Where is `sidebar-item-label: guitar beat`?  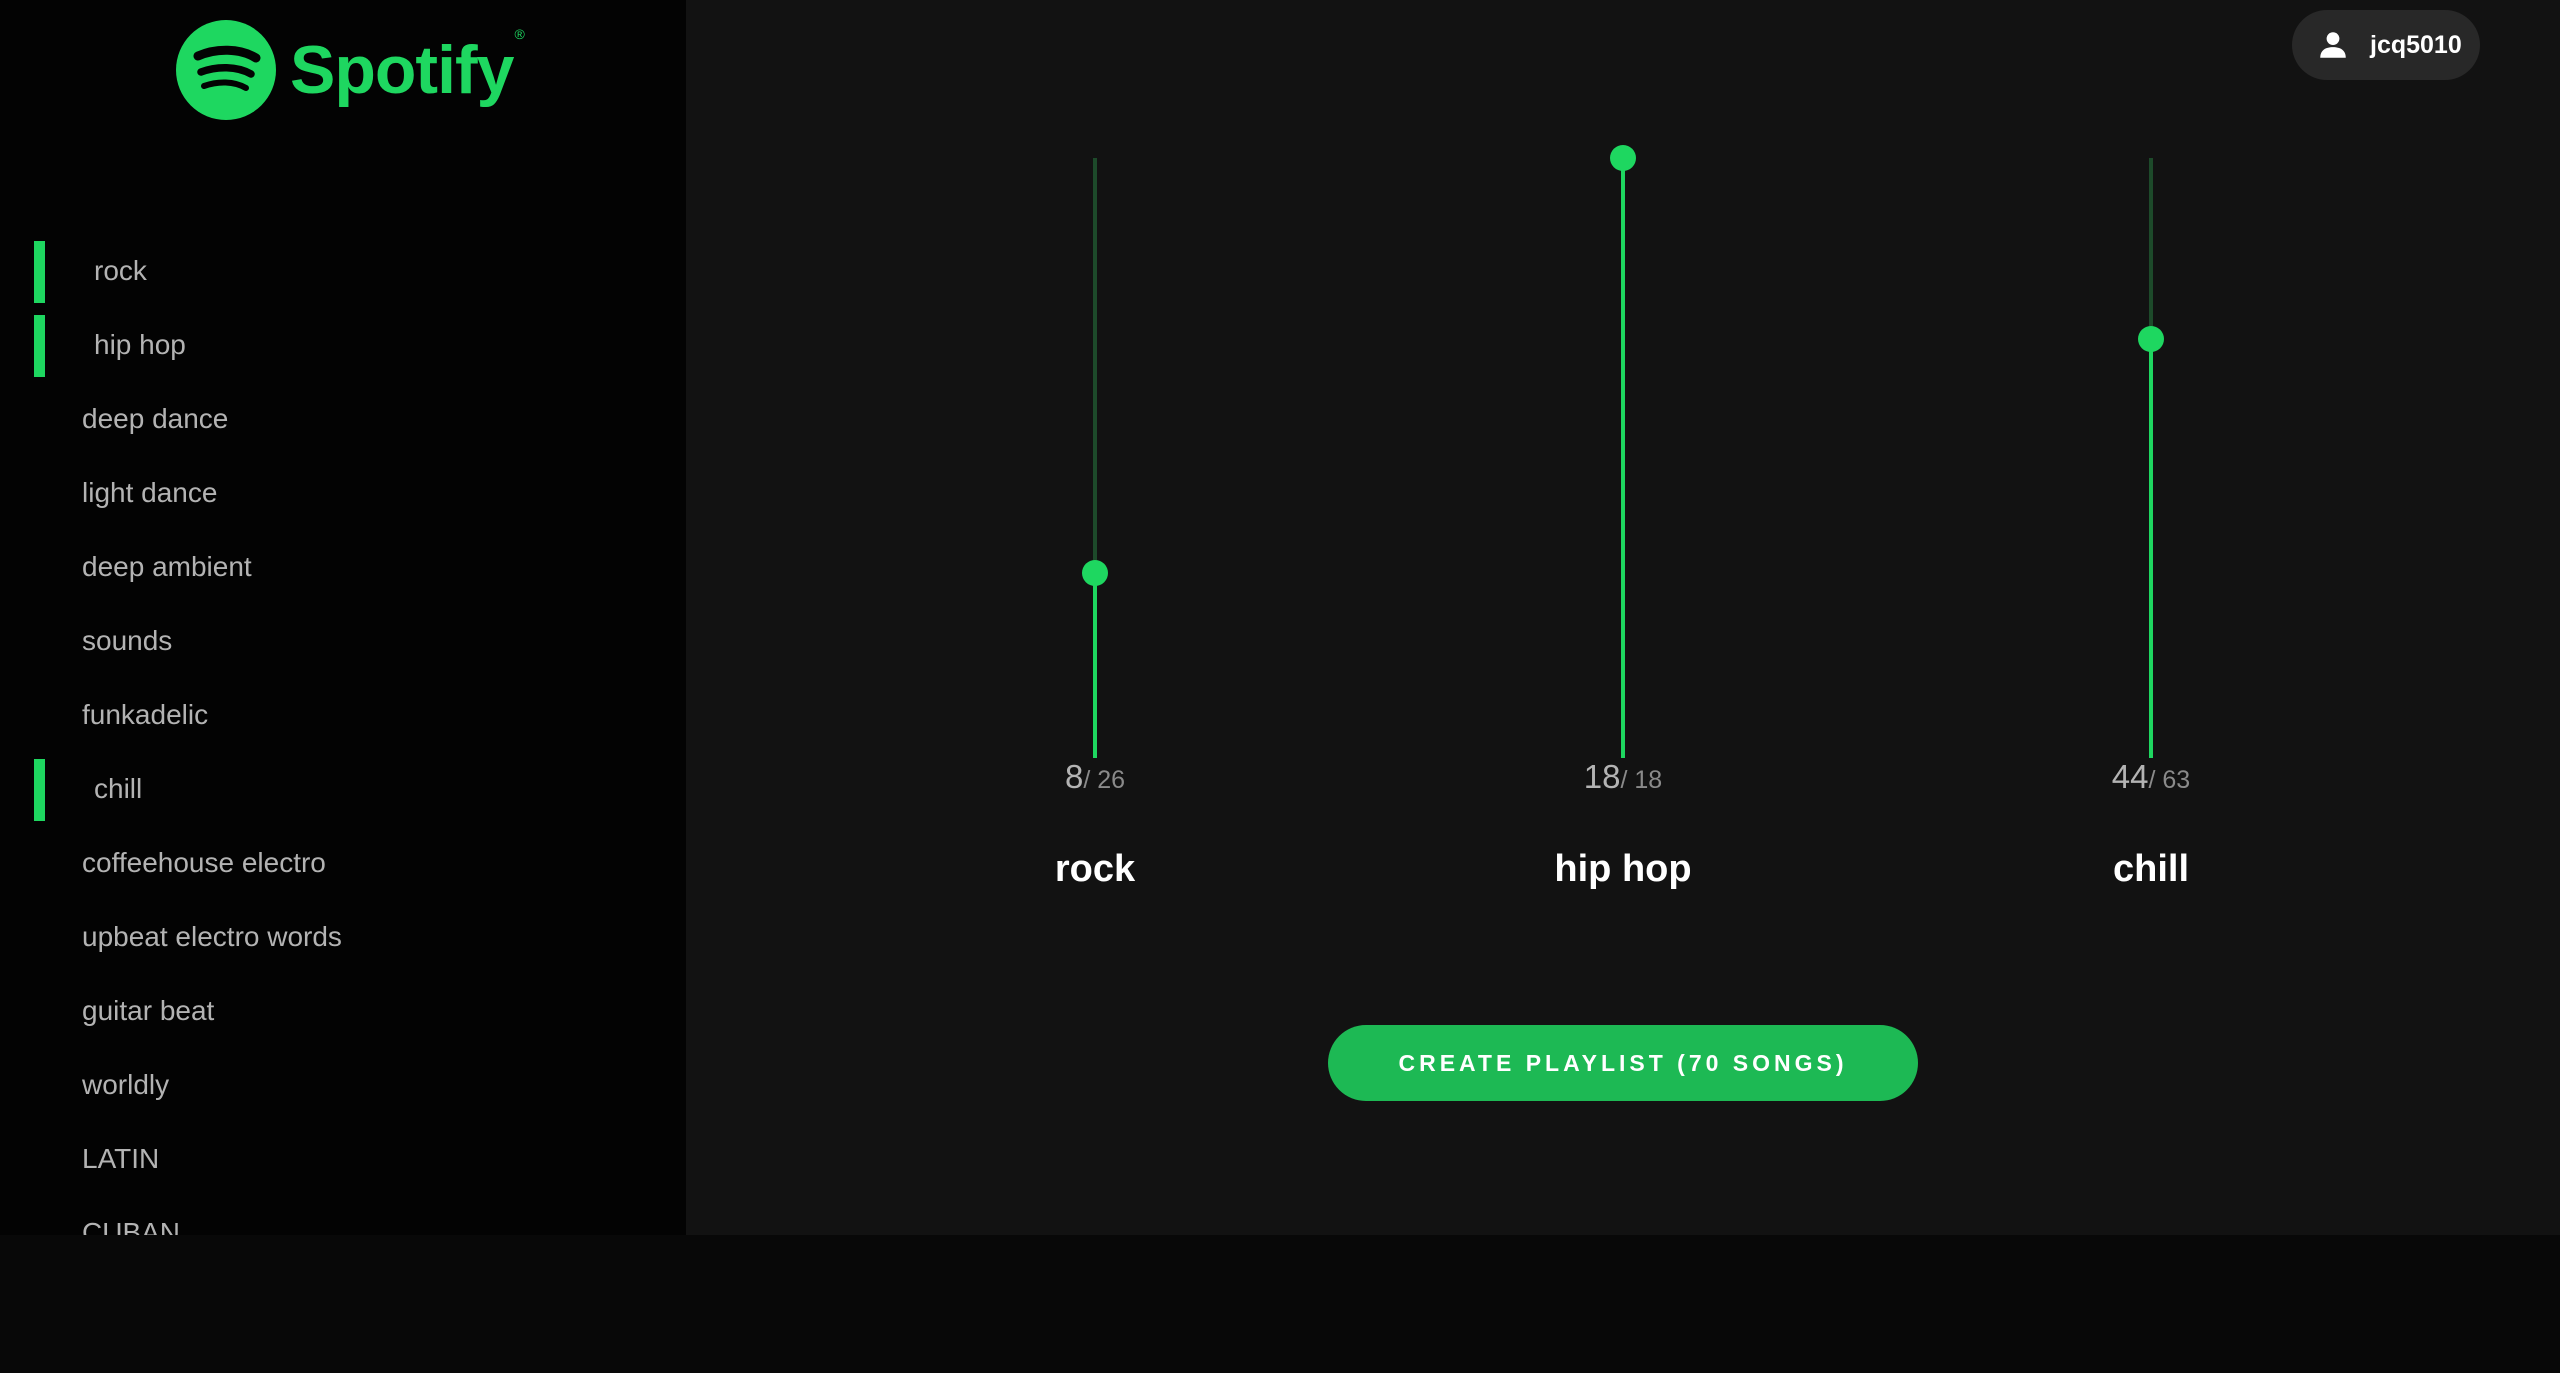
sidebar-item-label: guitar beat is located at coordinates (148, 1010).